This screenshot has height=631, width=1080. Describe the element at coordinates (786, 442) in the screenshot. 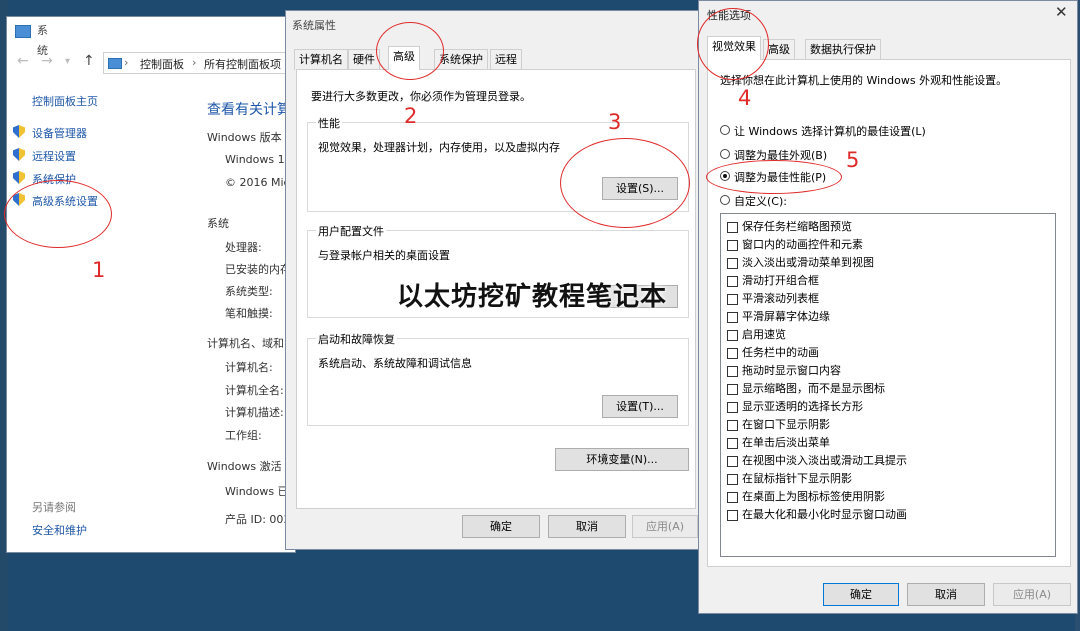

I see `effect-label: 在单击后淡出菜单` at that location.